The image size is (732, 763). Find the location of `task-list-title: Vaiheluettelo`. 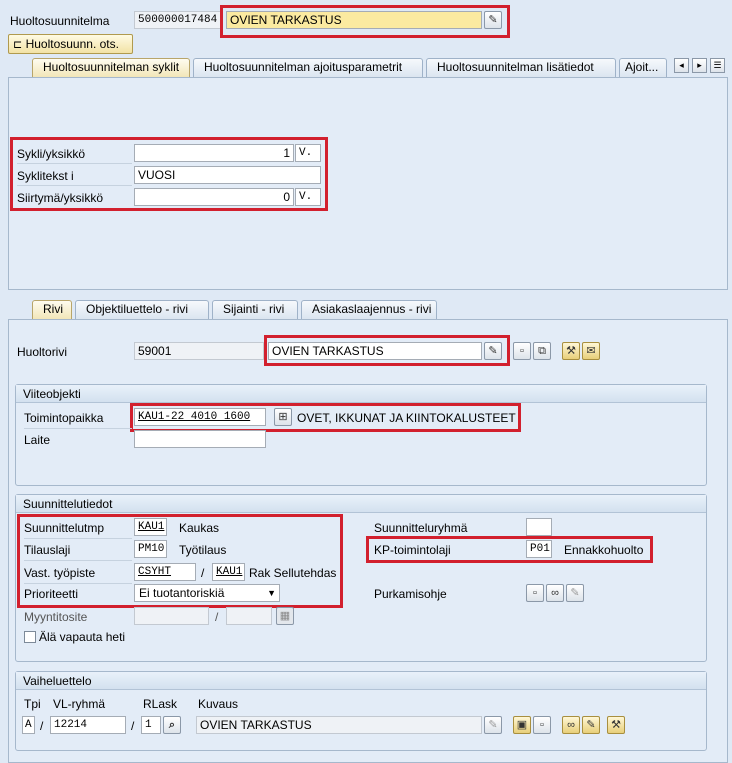

task-list-title: Vaiheluettelo is located at coordinates (361, 681).